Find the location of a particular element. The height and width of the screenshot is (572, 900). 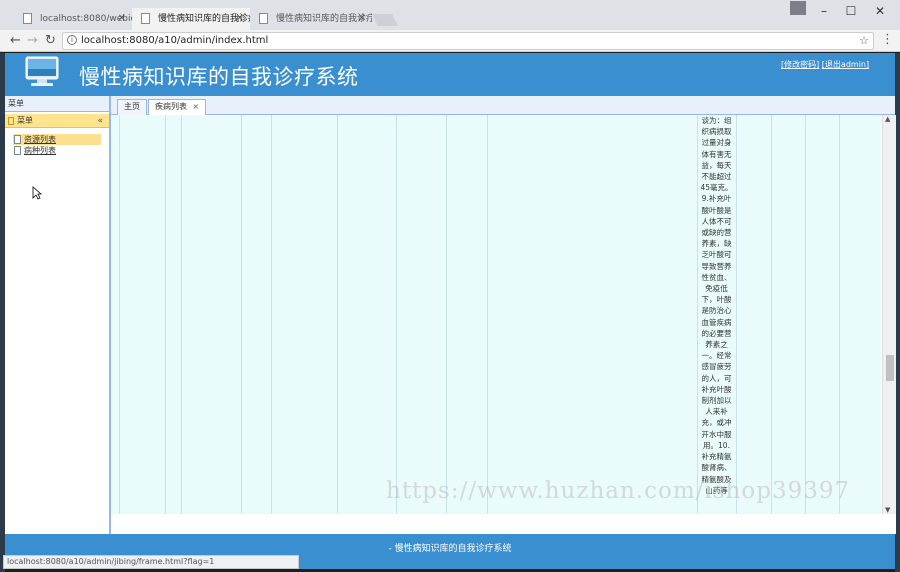

logout-link: [退出admin] is located at coordinates (845, 64).